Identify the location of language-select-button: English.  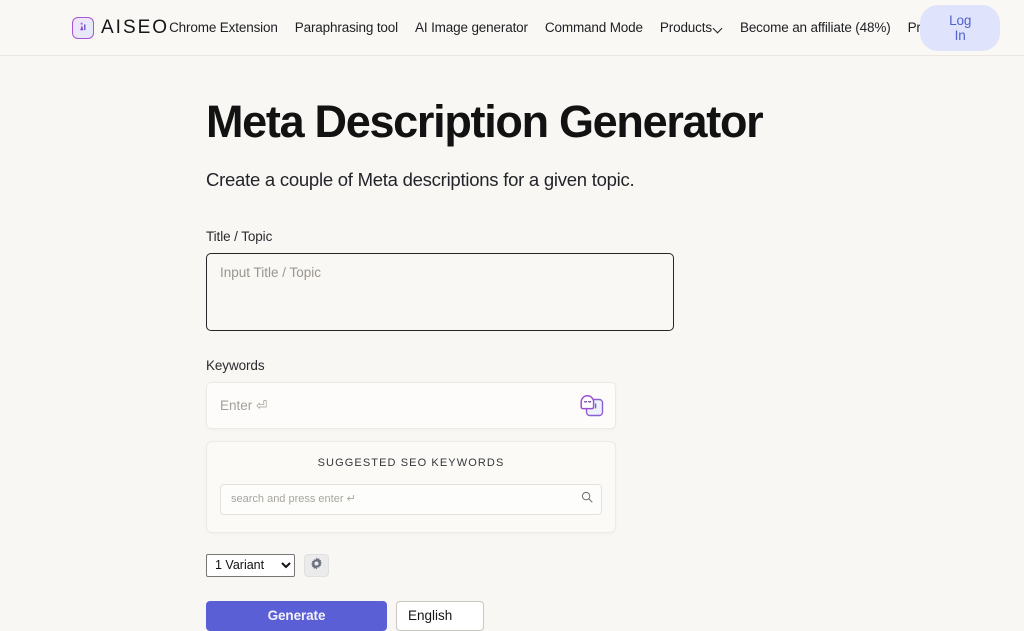
(440, 615).